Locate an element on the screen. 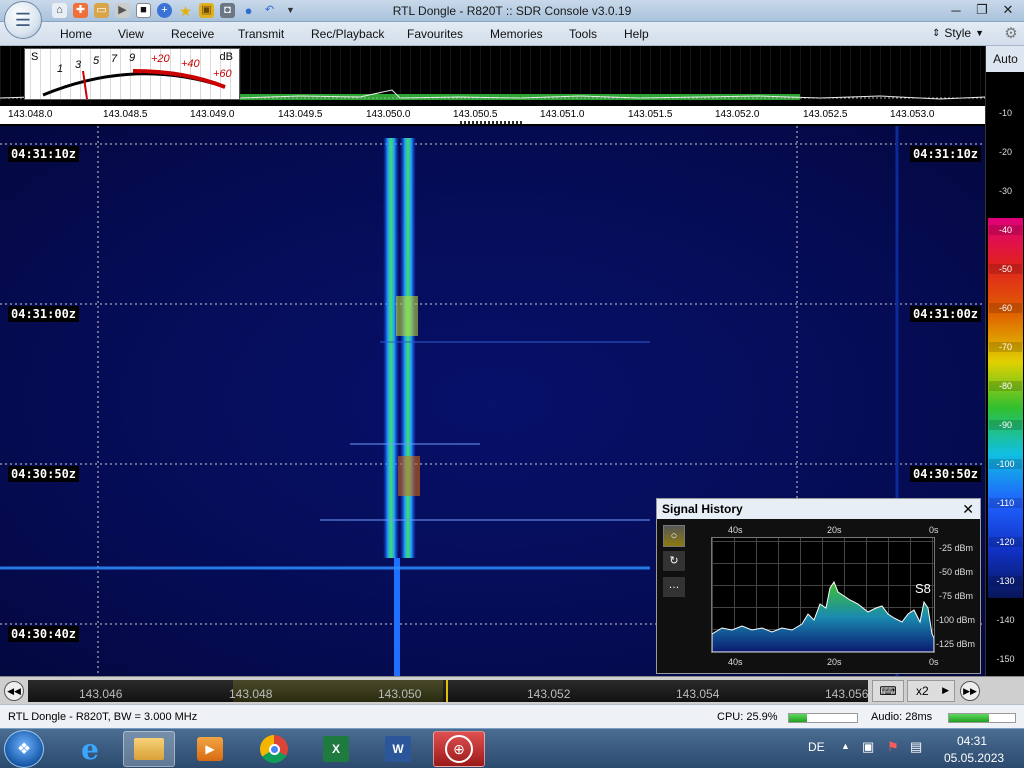  taskbar-ie: e is located at coordinates (90, 749).